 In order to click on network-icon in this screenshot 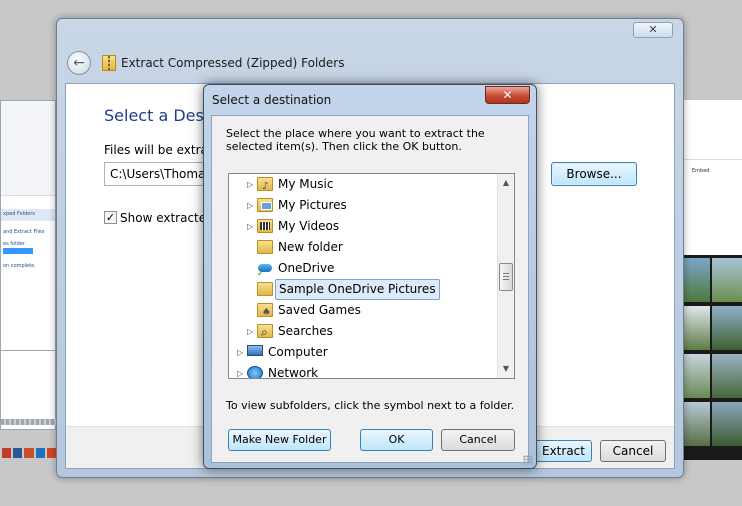, I will do `click(255, 372)`.